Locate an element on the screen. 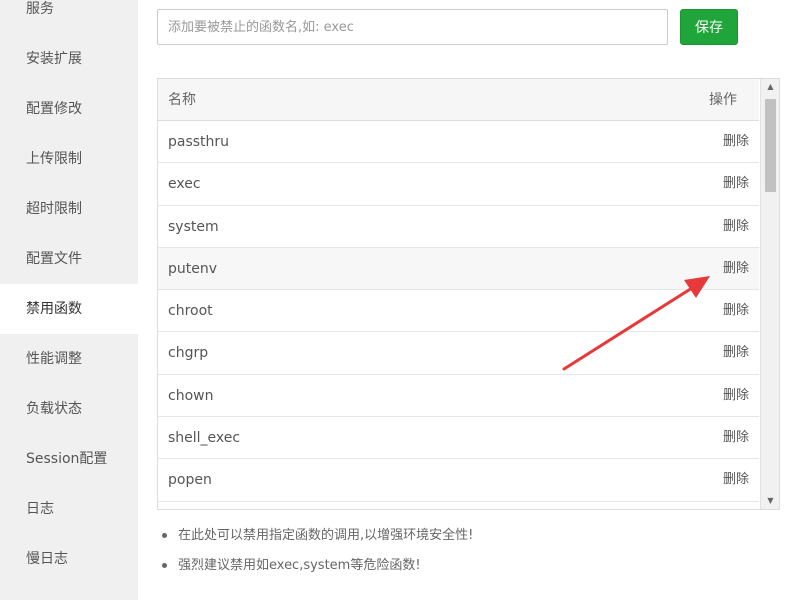  function-name-cell: putenv is located at coordinates (193, 268).